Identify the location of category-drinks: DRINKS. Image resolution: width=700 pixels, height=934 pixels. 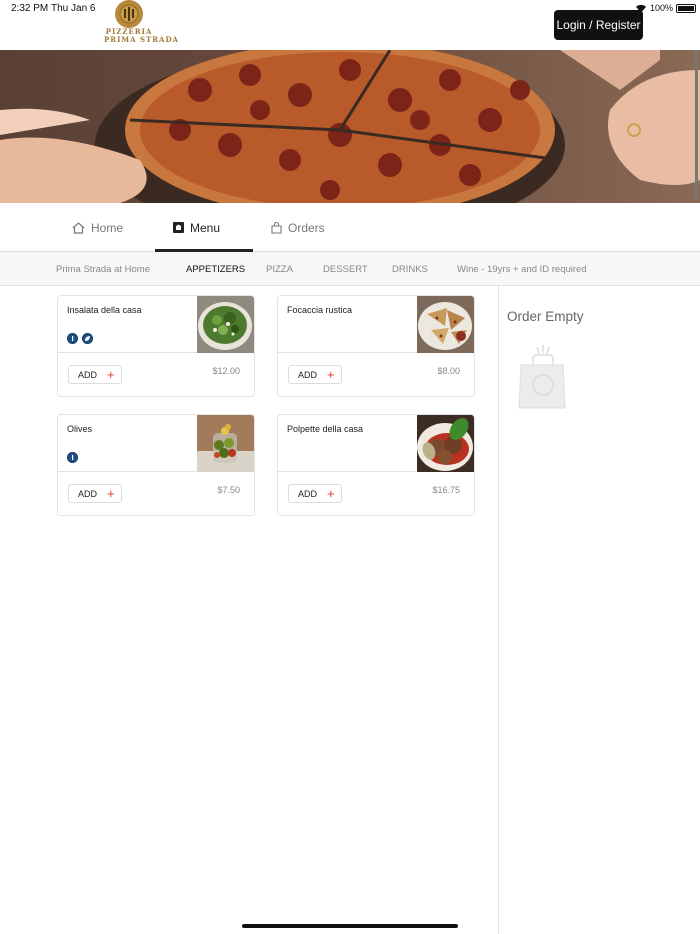
(410, 269).